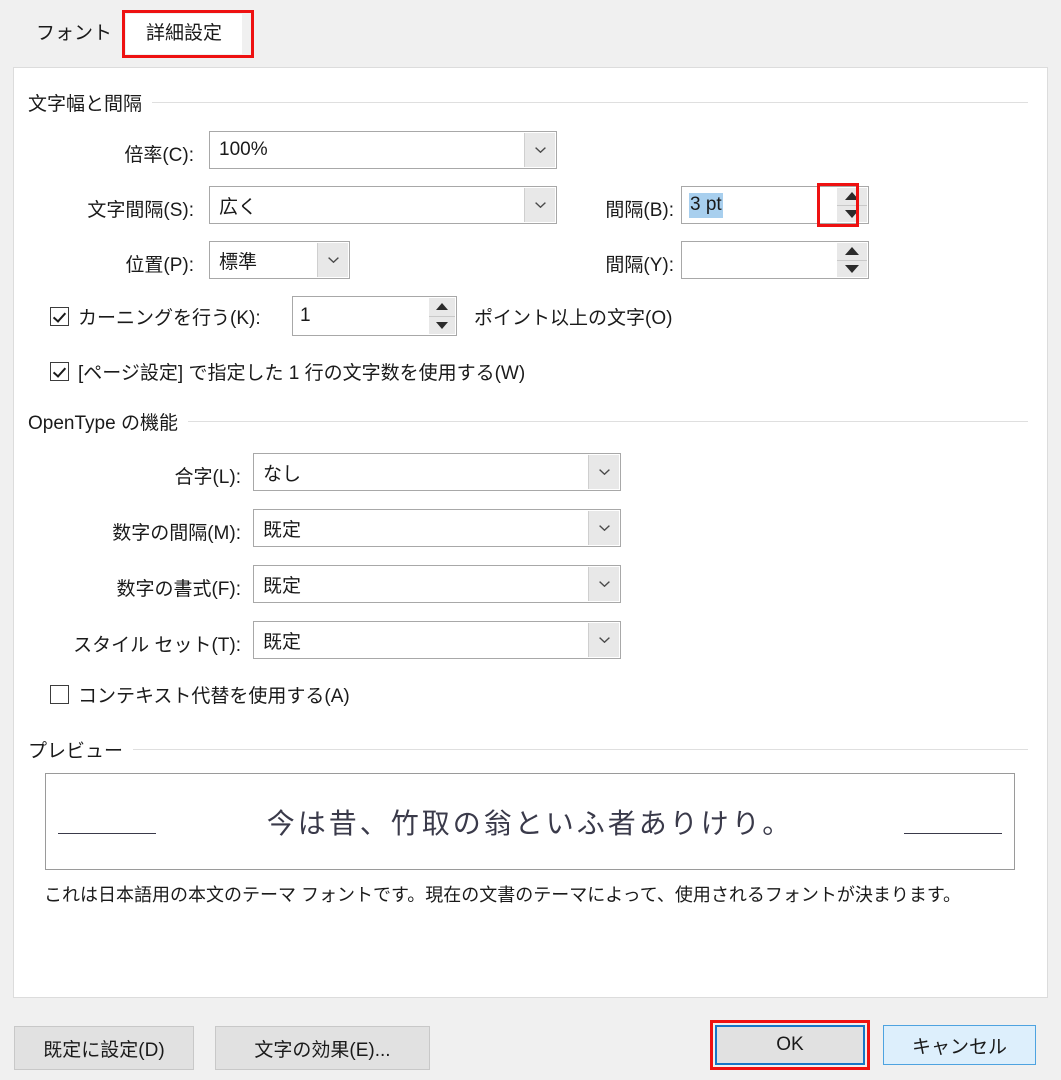 The image size is (1061, 1080). Describe the element at coordinates (282, 530) in the screenshot. I see `number-spacing-combobox-value: 既定` at that location.